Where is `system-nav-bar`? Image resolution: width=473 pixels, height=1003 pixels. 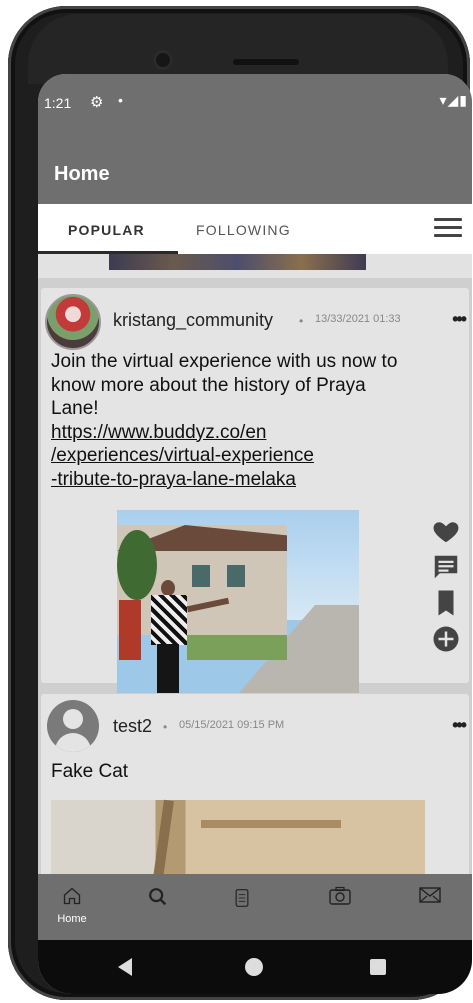
system-nav-bar is located at coordinates (255, 967).